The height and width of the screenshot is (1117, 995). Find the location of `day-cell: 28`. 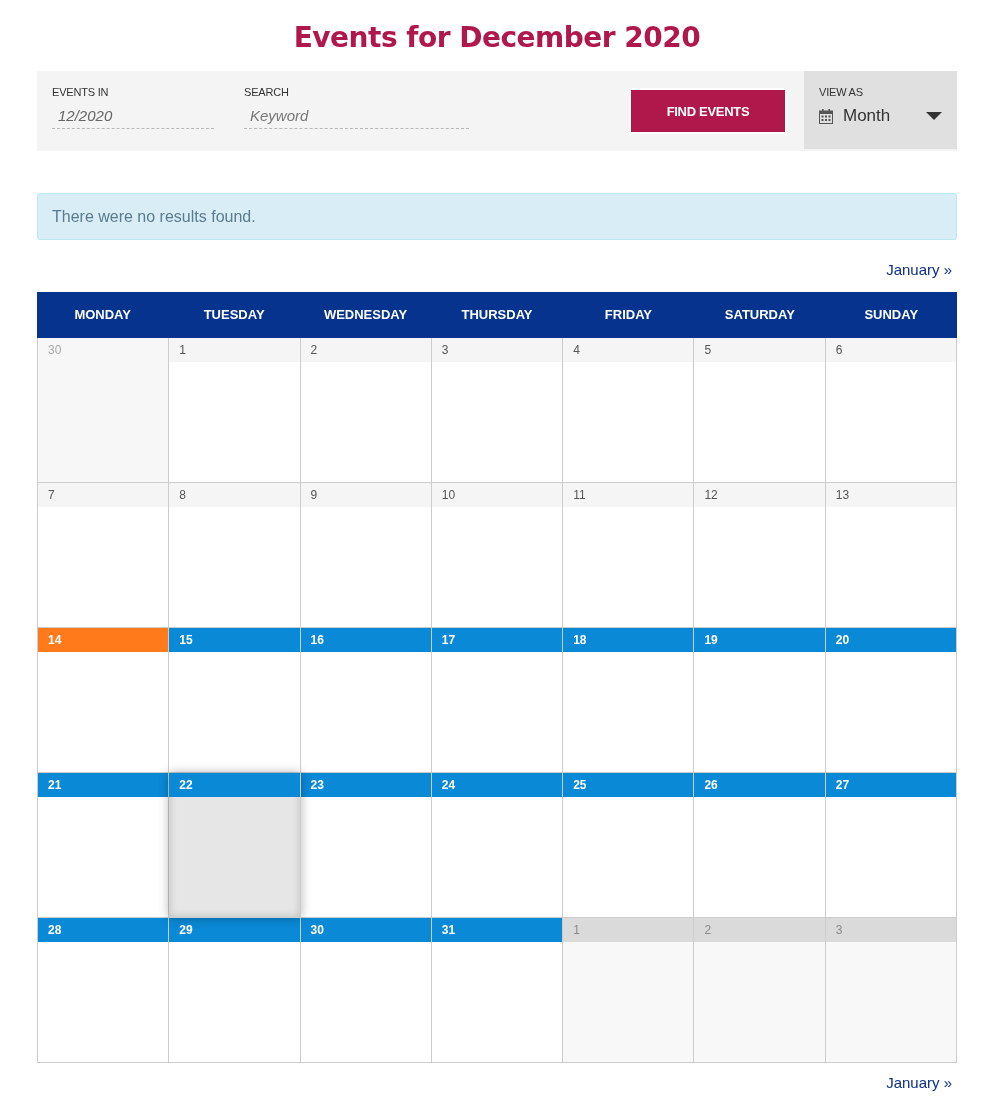

day-cell: 28 is located at coordinates (104, 990).